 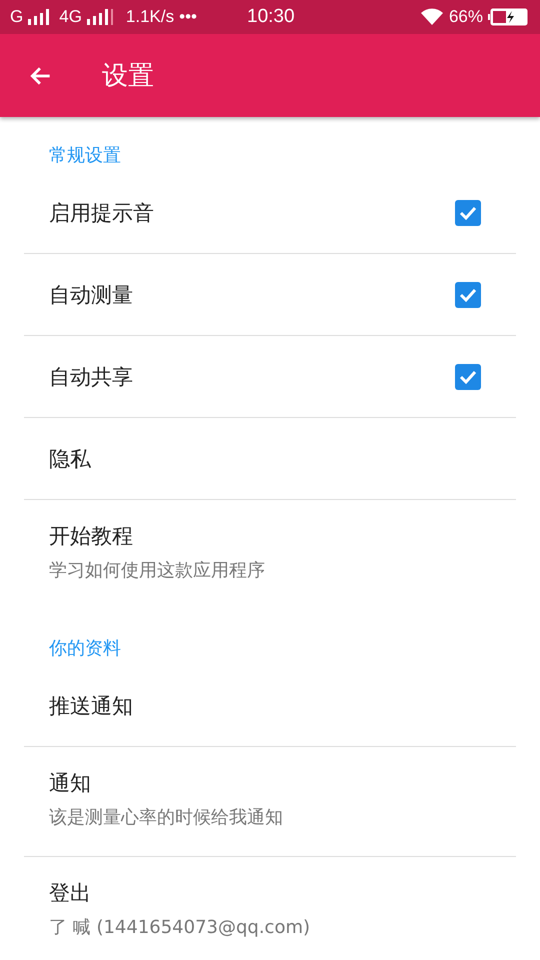 I want to click on network-speed: 1.1K/s, so click(x=150, y=17).